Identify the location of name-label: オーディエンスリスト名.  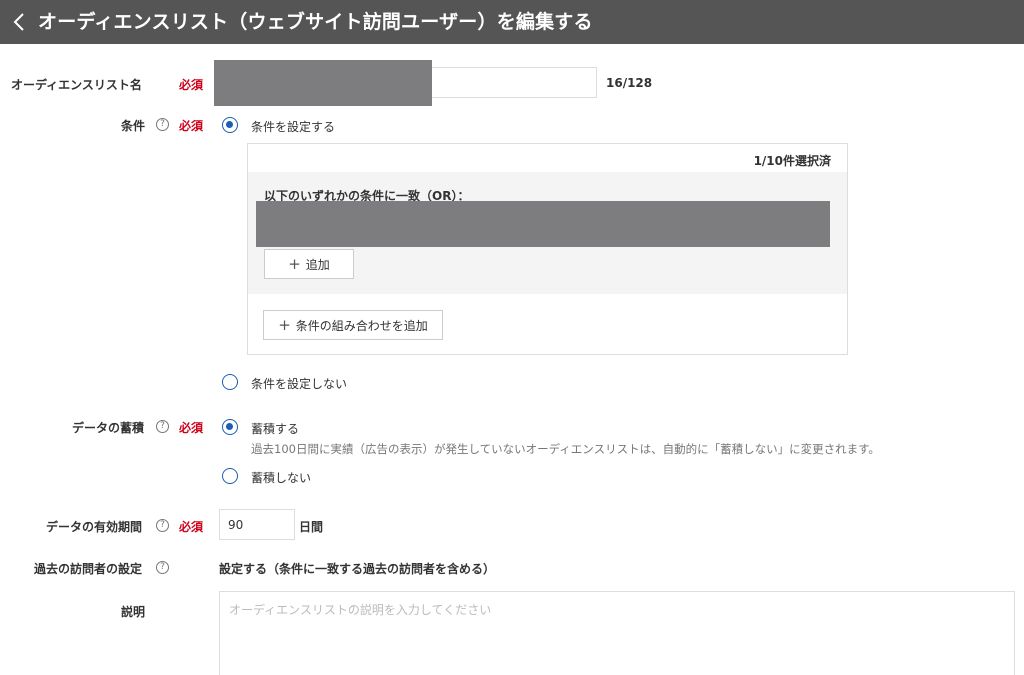
(76, 85).